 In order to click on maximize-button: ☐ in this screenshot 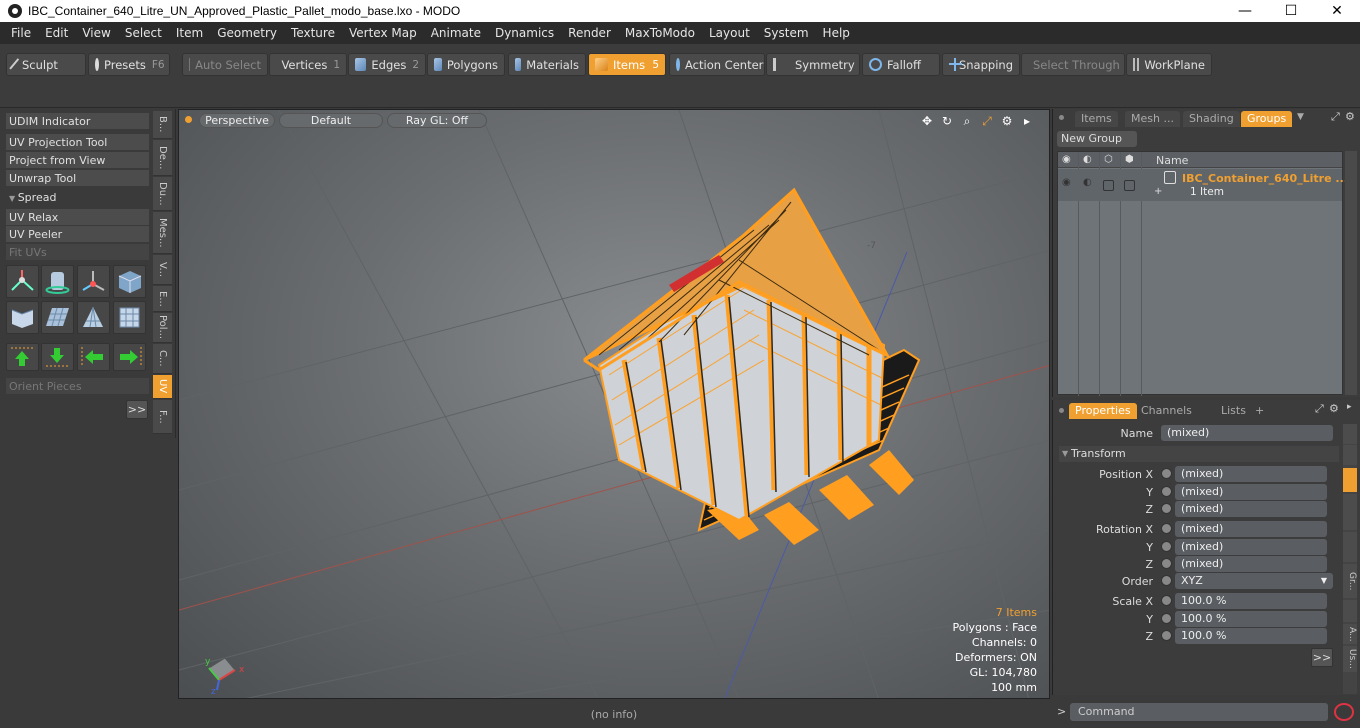, I will do `click(1291, 11)`.